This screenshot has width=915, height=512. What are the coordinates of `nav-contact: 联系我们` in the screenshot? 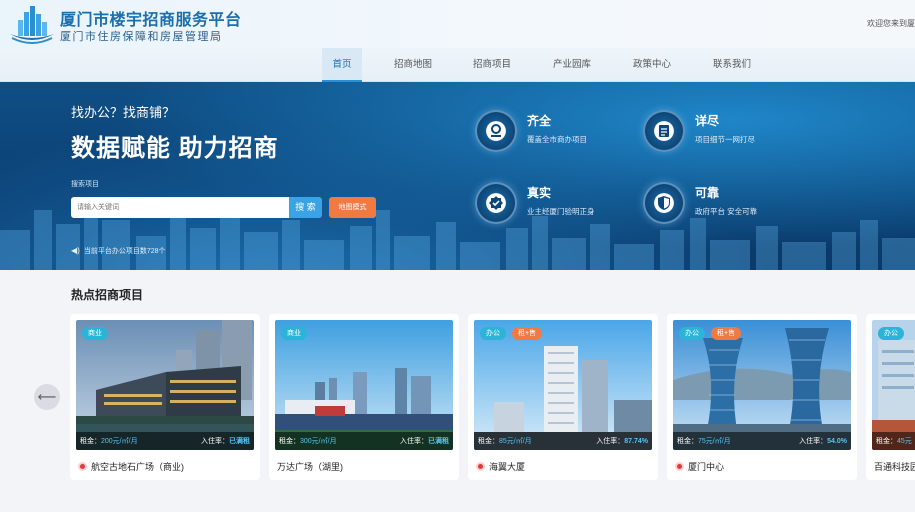 It's located at (732, 65).